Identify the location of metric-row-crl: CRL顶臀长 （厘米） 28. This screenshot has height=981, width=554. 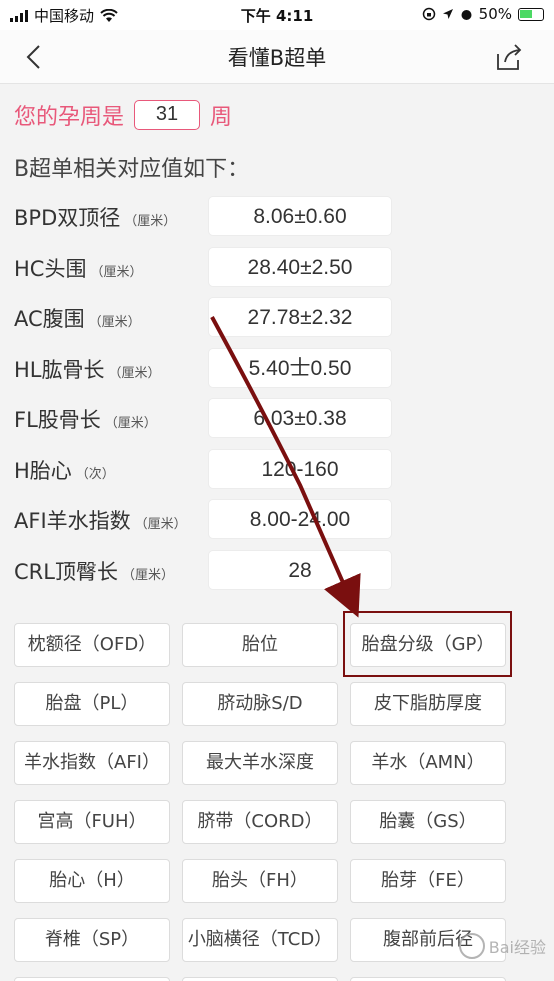
(204, 570).